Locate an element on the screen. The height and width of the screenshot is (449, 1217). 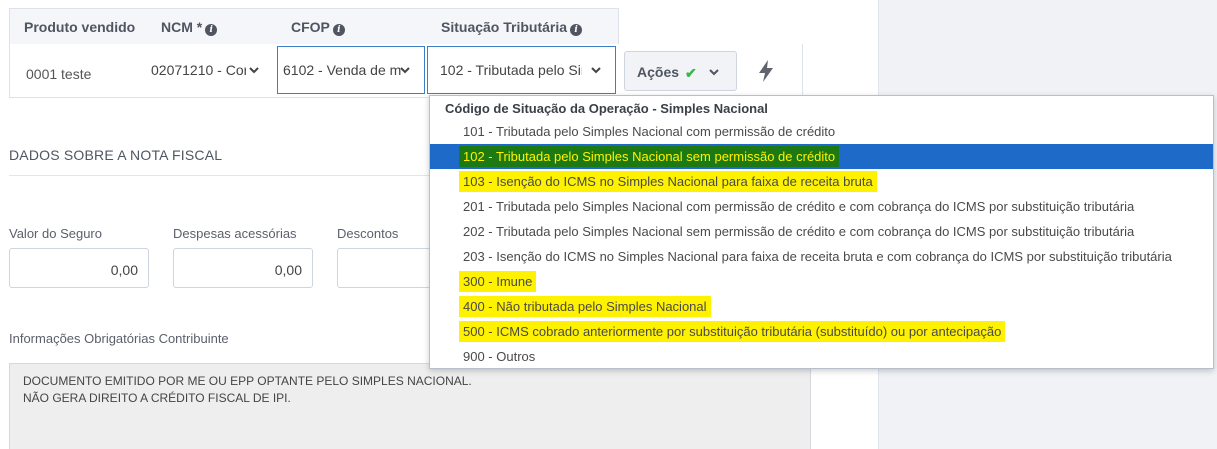
section-divider is located at coordinates (219, 175).